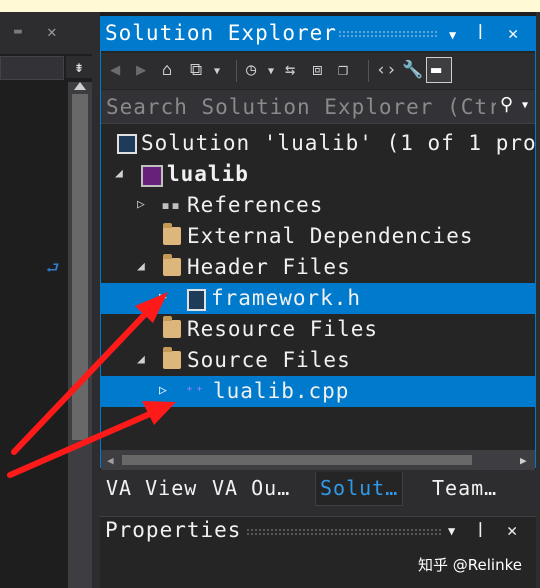  I want to click on annotation-arrow-framework, so click(89, 373).